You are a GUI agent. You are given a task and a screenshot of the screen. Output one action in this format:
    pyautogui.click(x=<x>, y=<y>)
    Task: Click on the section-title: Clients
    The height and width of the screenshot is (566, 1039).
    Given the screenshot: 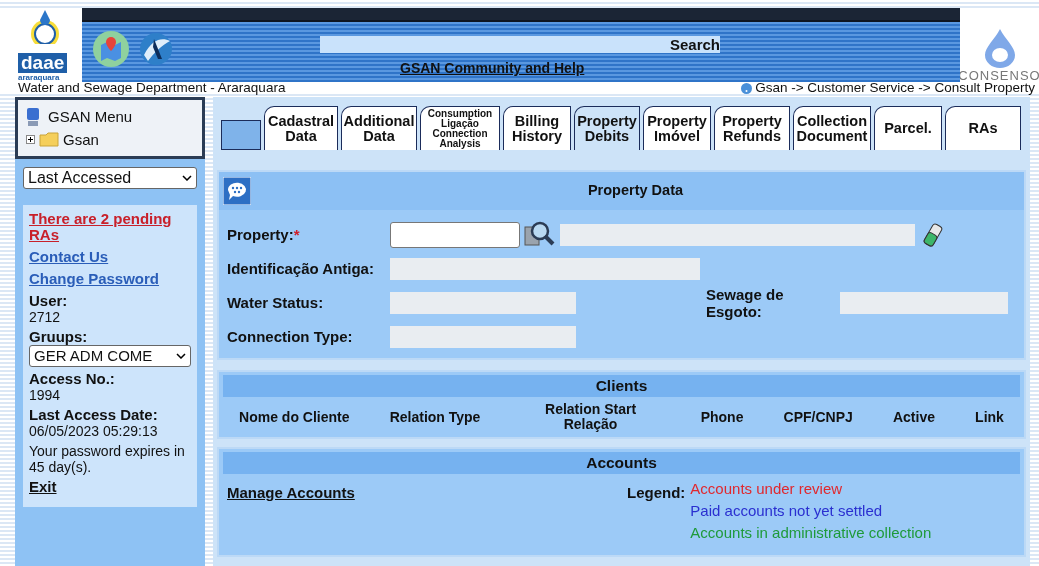 What is the action you would take?
    pyautogui.click(x=621, y=386)
    